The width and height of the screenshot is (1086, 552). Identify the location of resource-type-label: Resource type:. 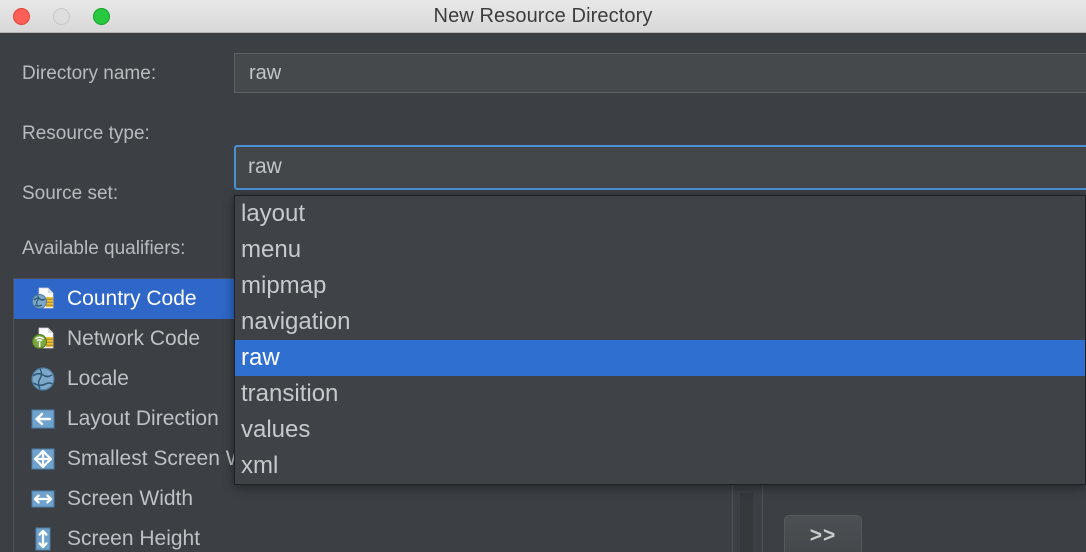
(86, 133).